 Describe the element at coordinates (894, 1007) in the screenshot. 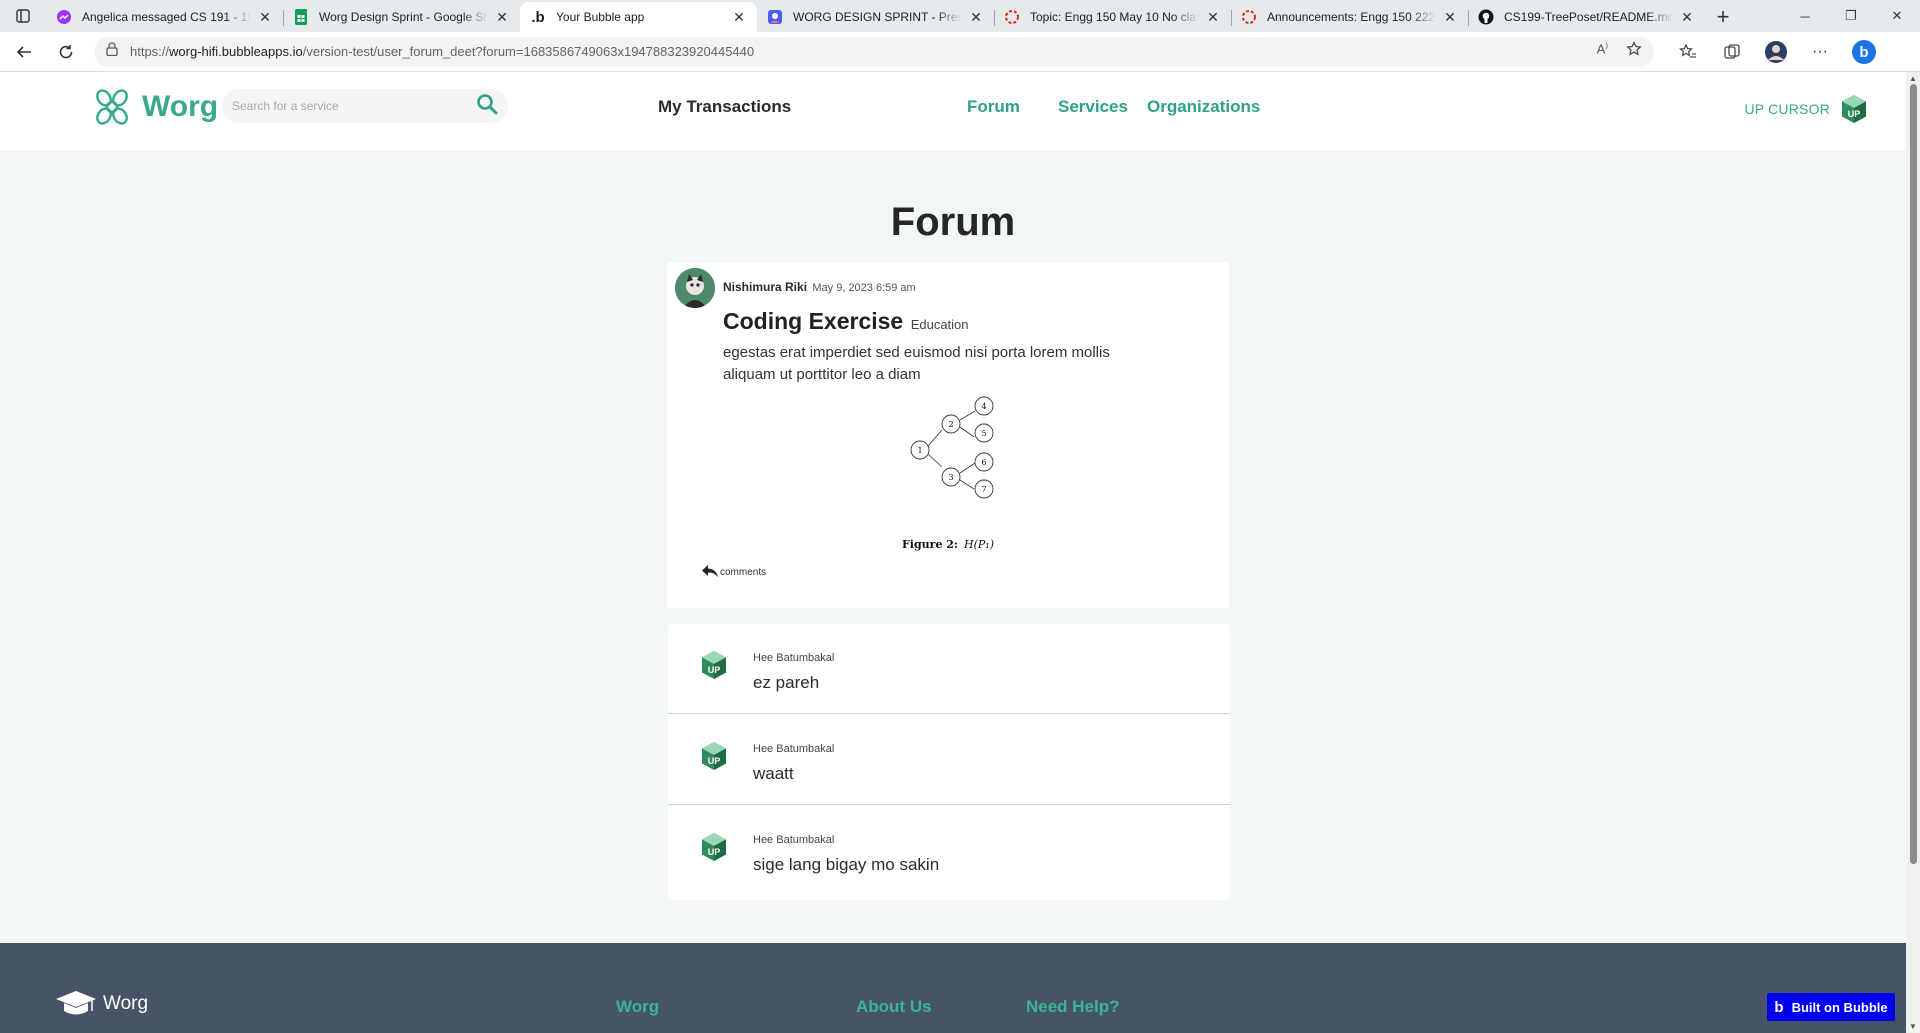

I see `footer-link-about-us: About Us` at that location.